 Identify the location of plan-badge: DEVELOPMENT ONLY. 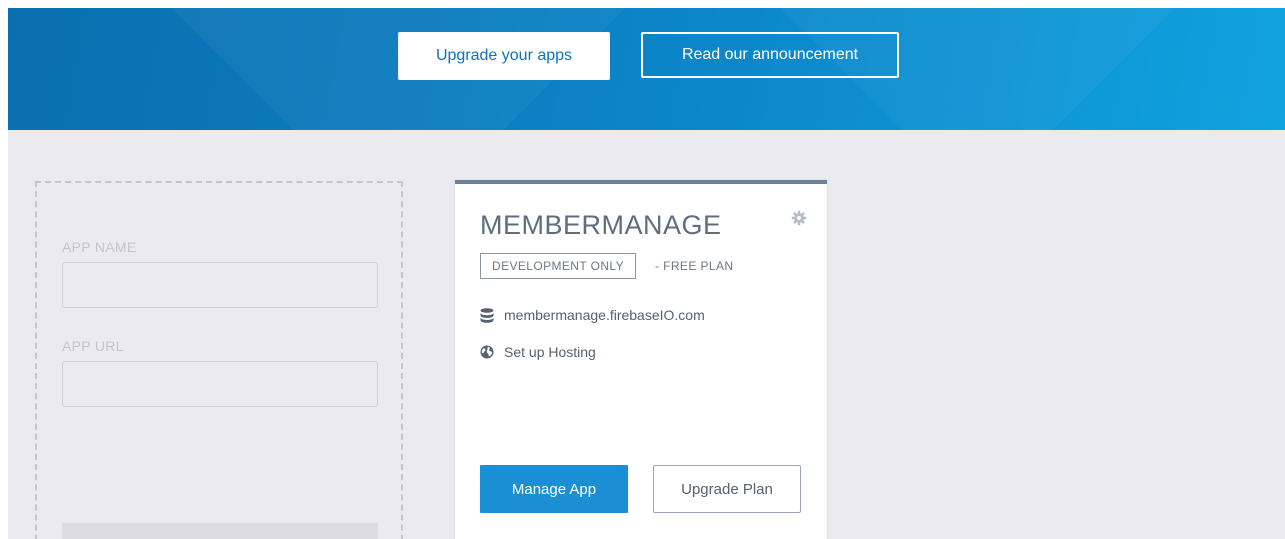
(558, 266).